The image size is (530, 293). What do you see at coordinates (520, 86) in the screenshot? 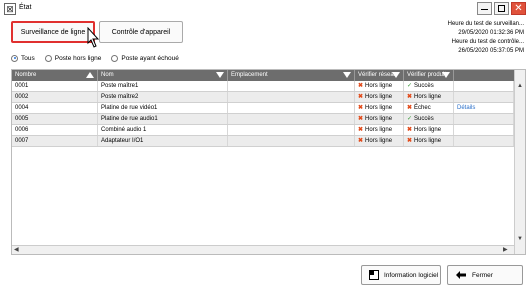
I see `scroll-up-icon: ▲` at bounding box center [520, 86].